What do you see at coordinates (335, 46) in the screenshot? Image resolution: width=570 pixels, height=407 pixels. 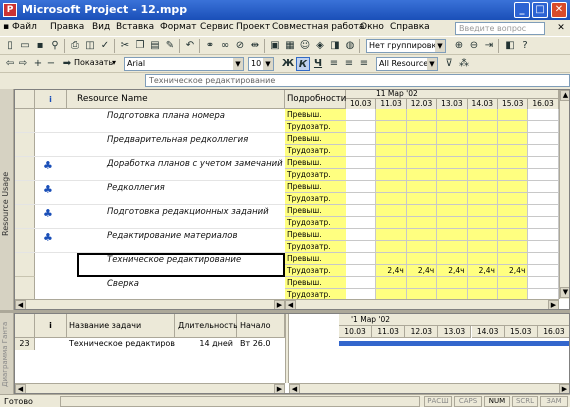 I see `copy-picture-icon: ◨` at bounding box center [335, 46].